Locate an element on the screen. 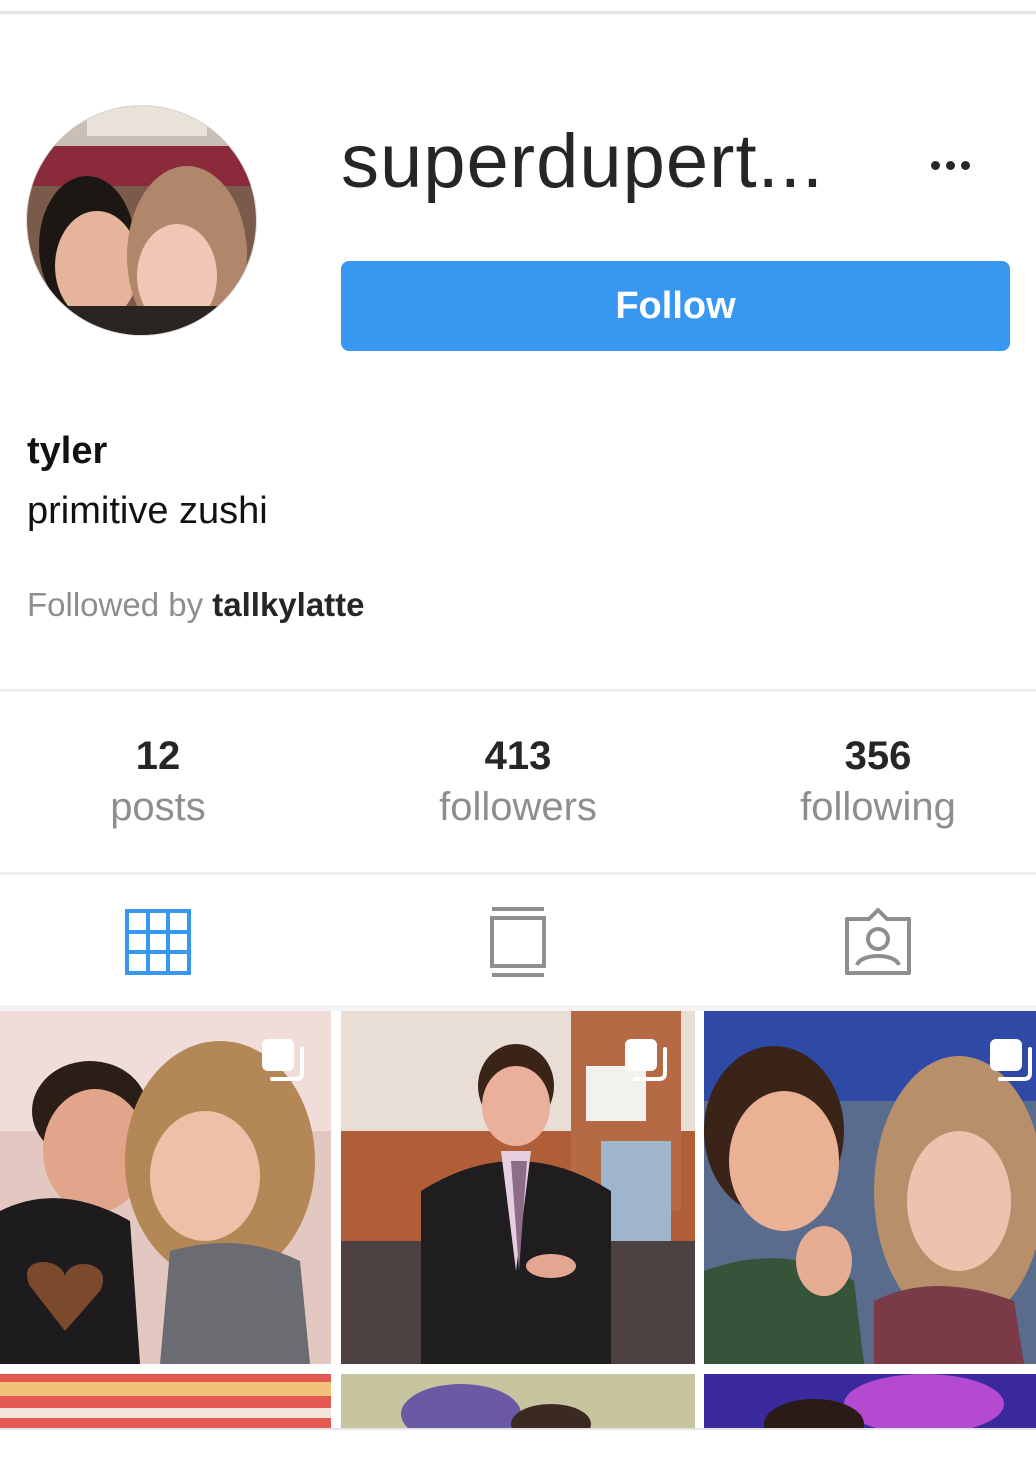 This screenshot has height=1464, width=1036. profile-avatar is located at coordinates (141, 220).